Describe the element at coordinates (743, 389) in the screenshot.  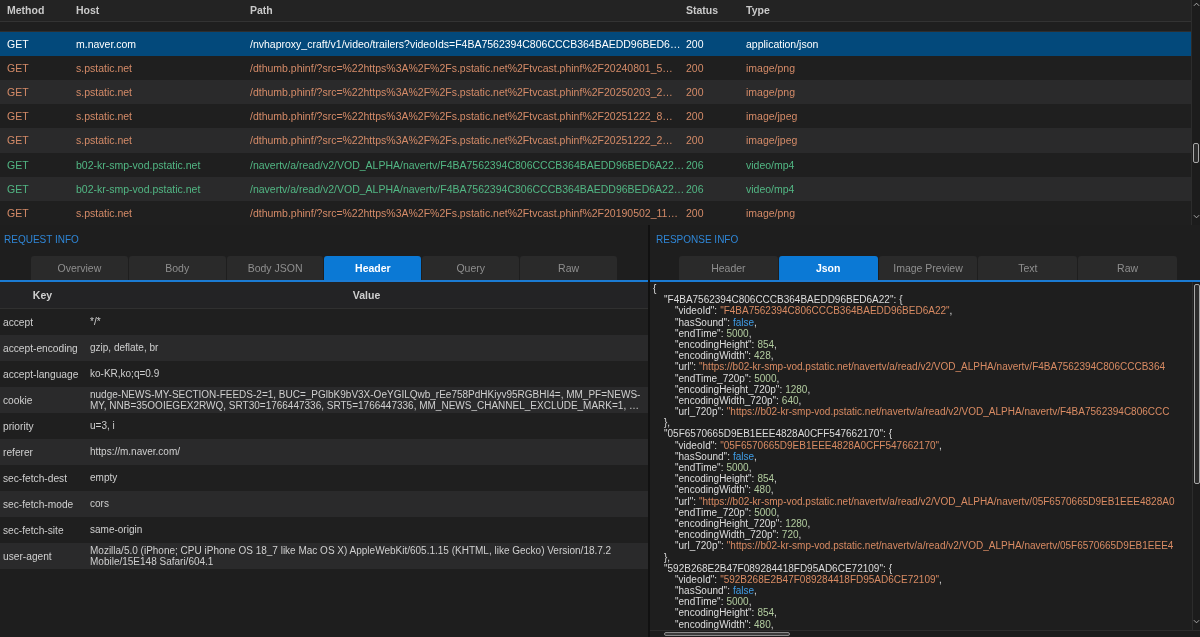
I see `json-line: "encodingHeight_720p": 1280,` at that location.